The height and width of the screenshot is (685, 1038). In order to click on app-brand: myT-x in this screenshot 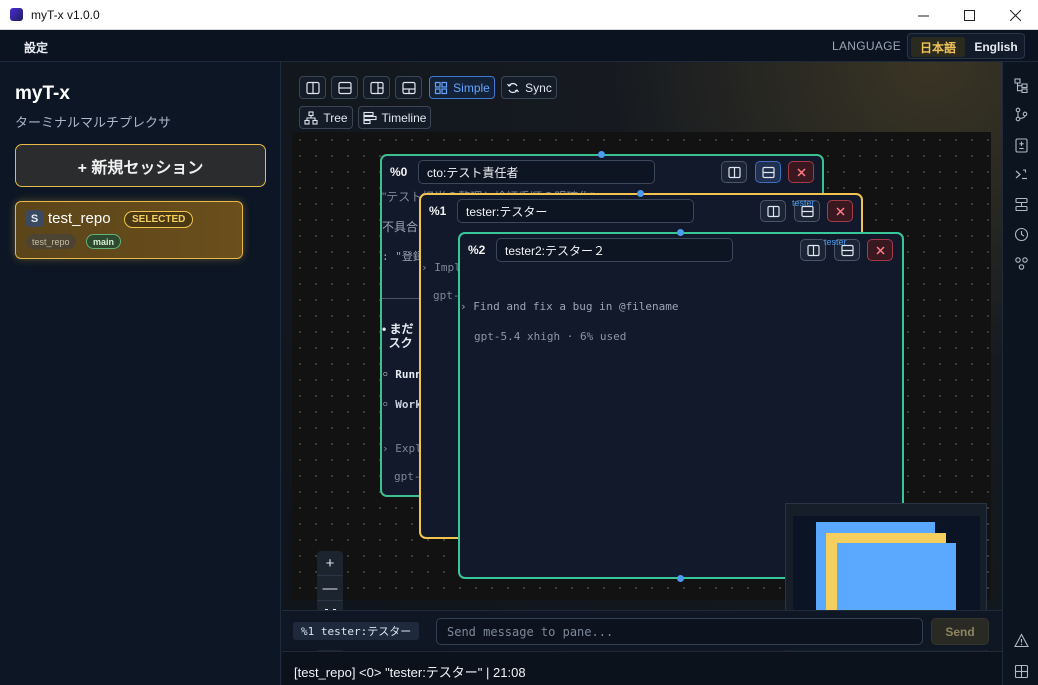, I will do `click(42, 93)`.